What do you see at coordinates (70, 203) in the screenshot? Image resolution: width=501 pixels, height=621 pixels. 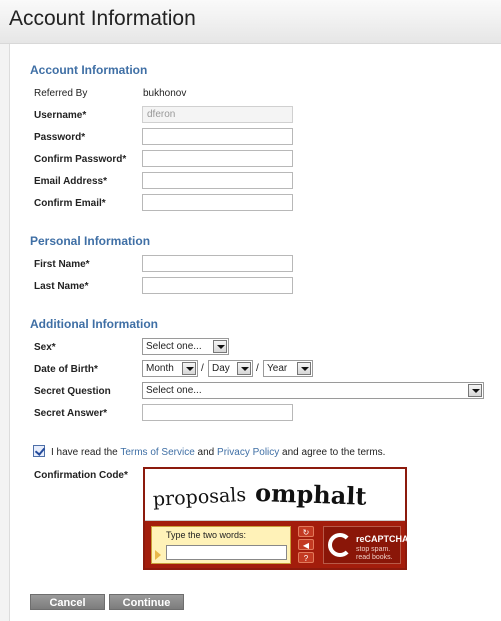 I see `confirm-email-label: Confirm Email*` at bounding box center [70, 203].